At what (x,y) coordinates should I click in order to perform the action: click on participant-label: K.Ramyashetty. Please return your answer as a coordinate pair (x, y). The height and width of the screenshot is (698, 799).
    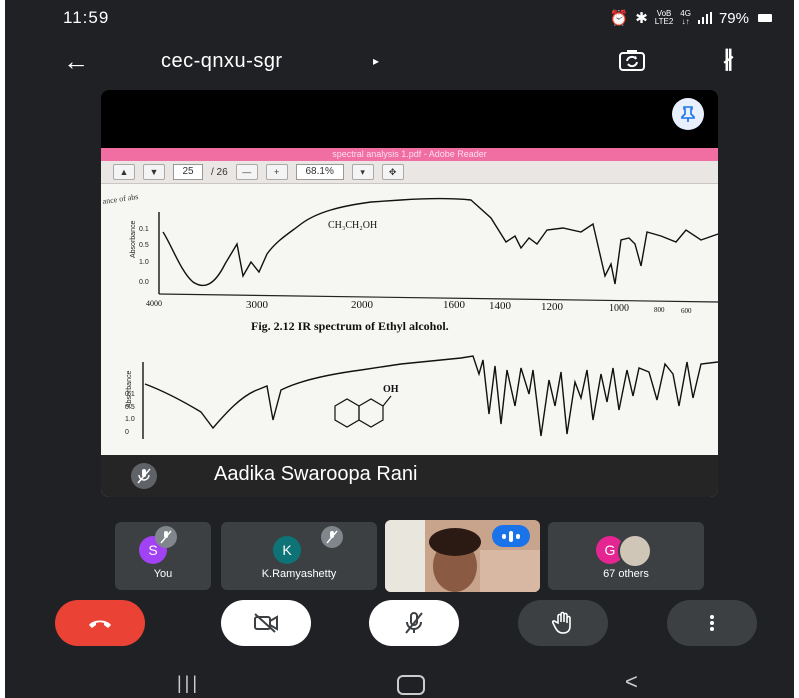
    Looking at the image, I should click on (299, 574).